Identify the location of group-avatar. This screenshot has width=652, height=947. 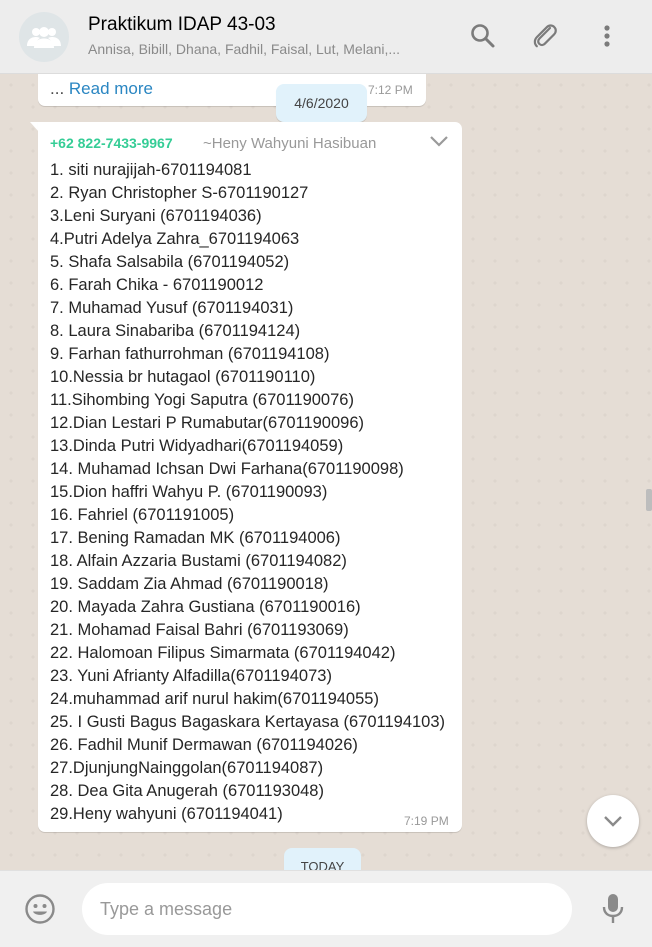
(44, 37).